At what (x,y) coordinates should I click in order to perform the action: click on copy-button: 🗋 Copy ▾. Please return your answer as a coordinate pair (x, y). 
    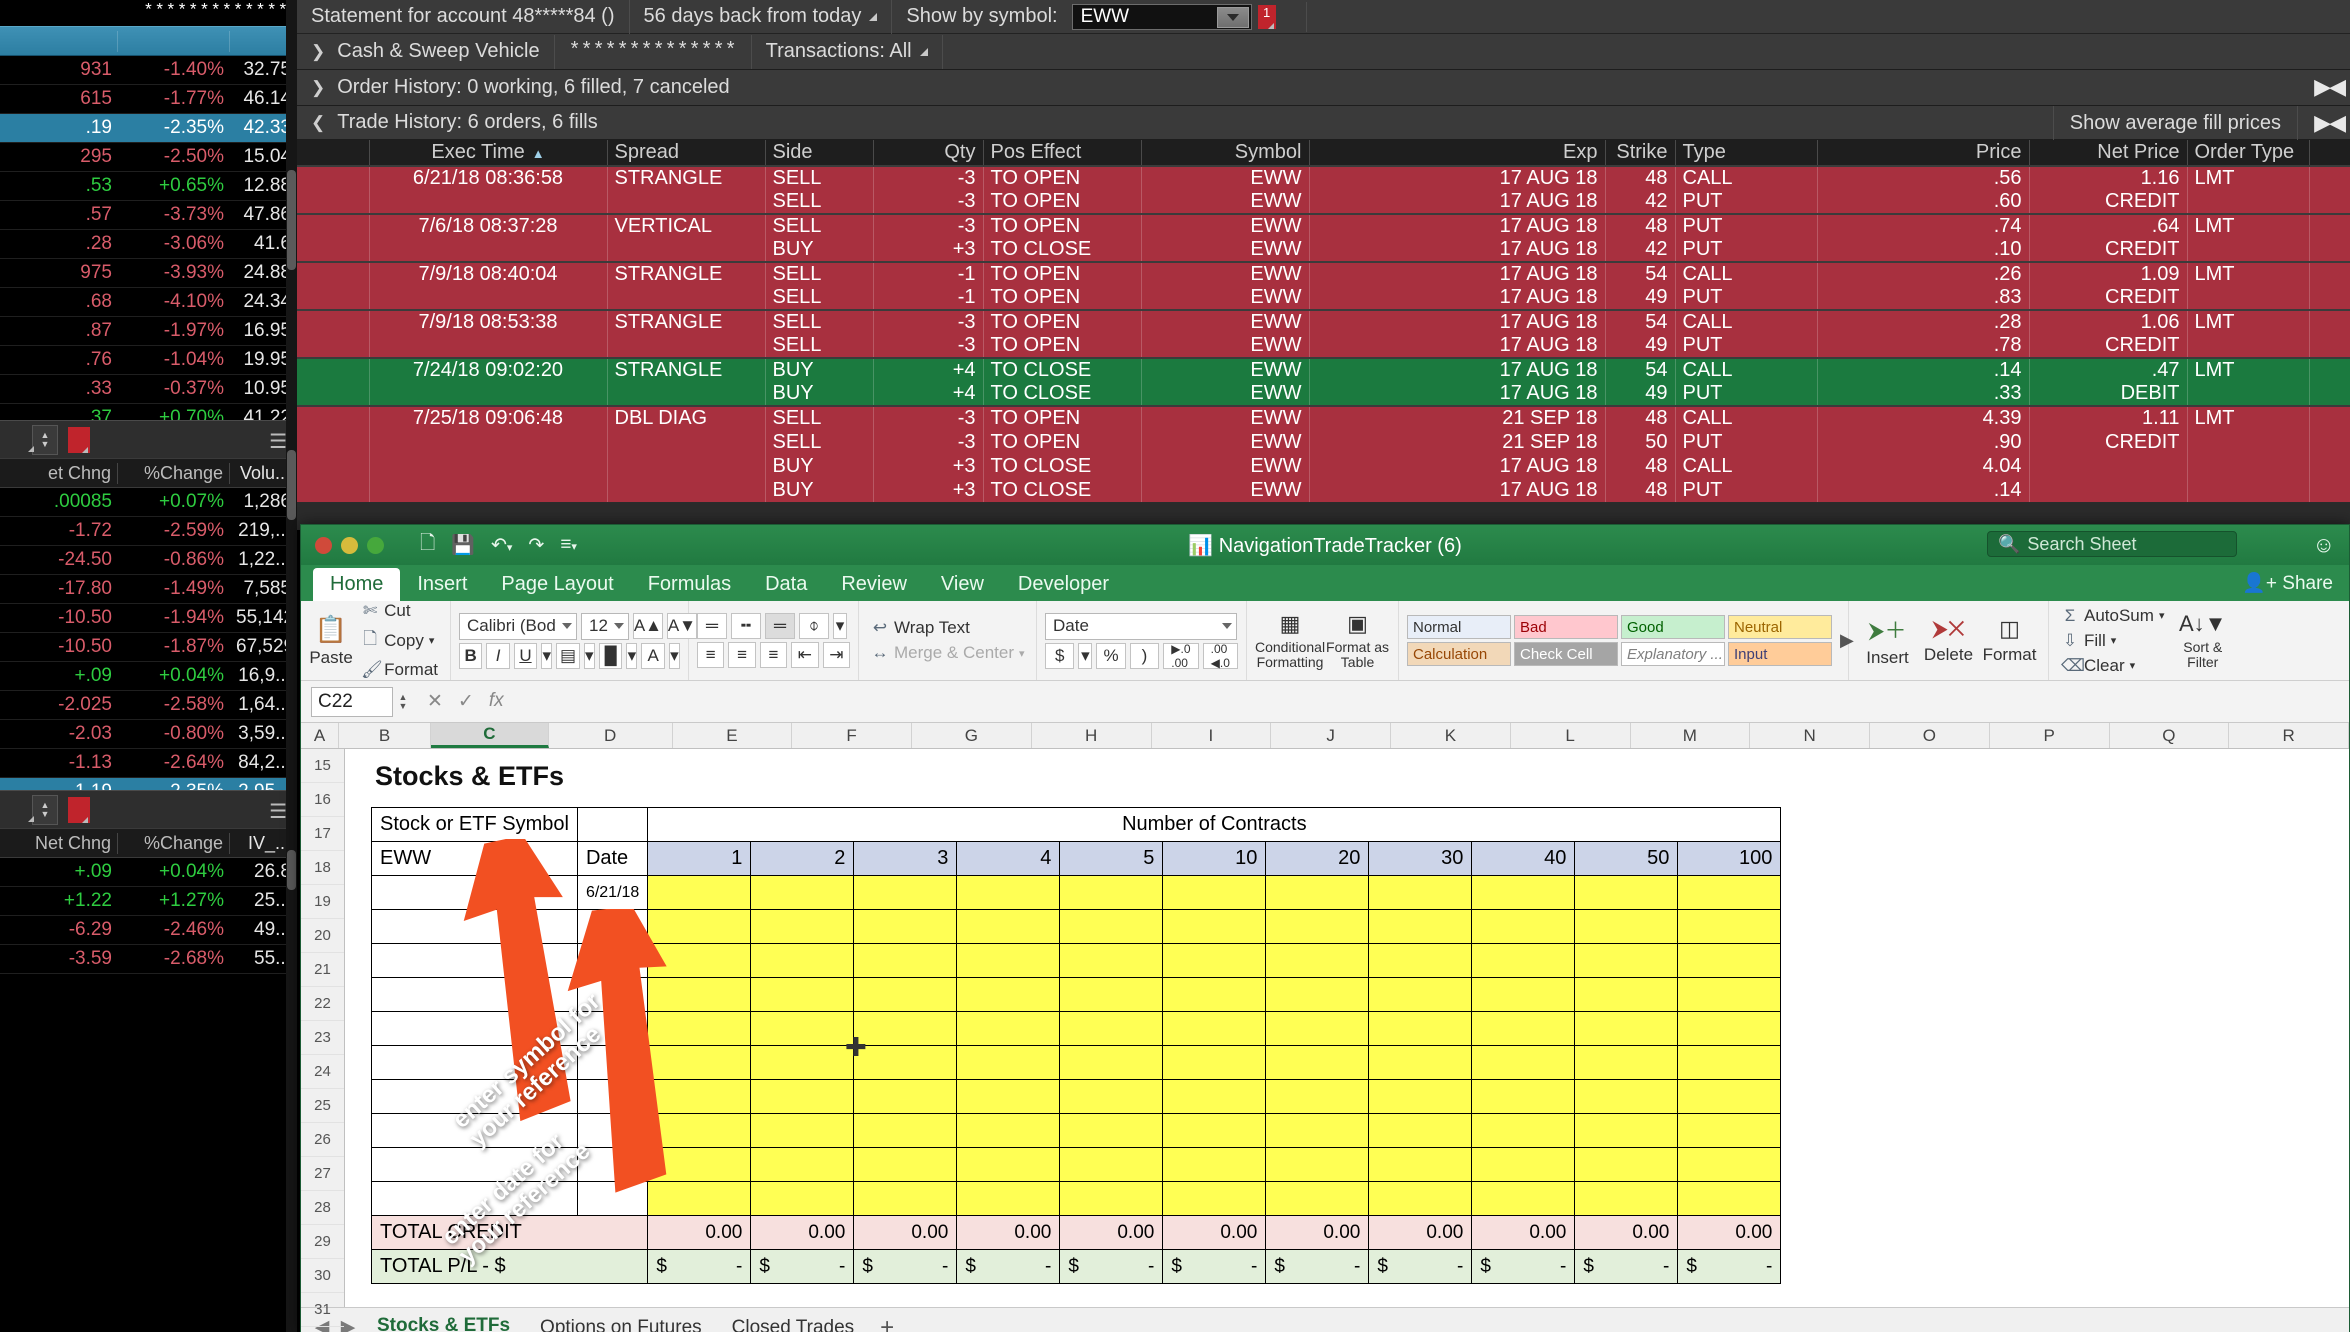
    Looking at the image, I should click on (399, 640).